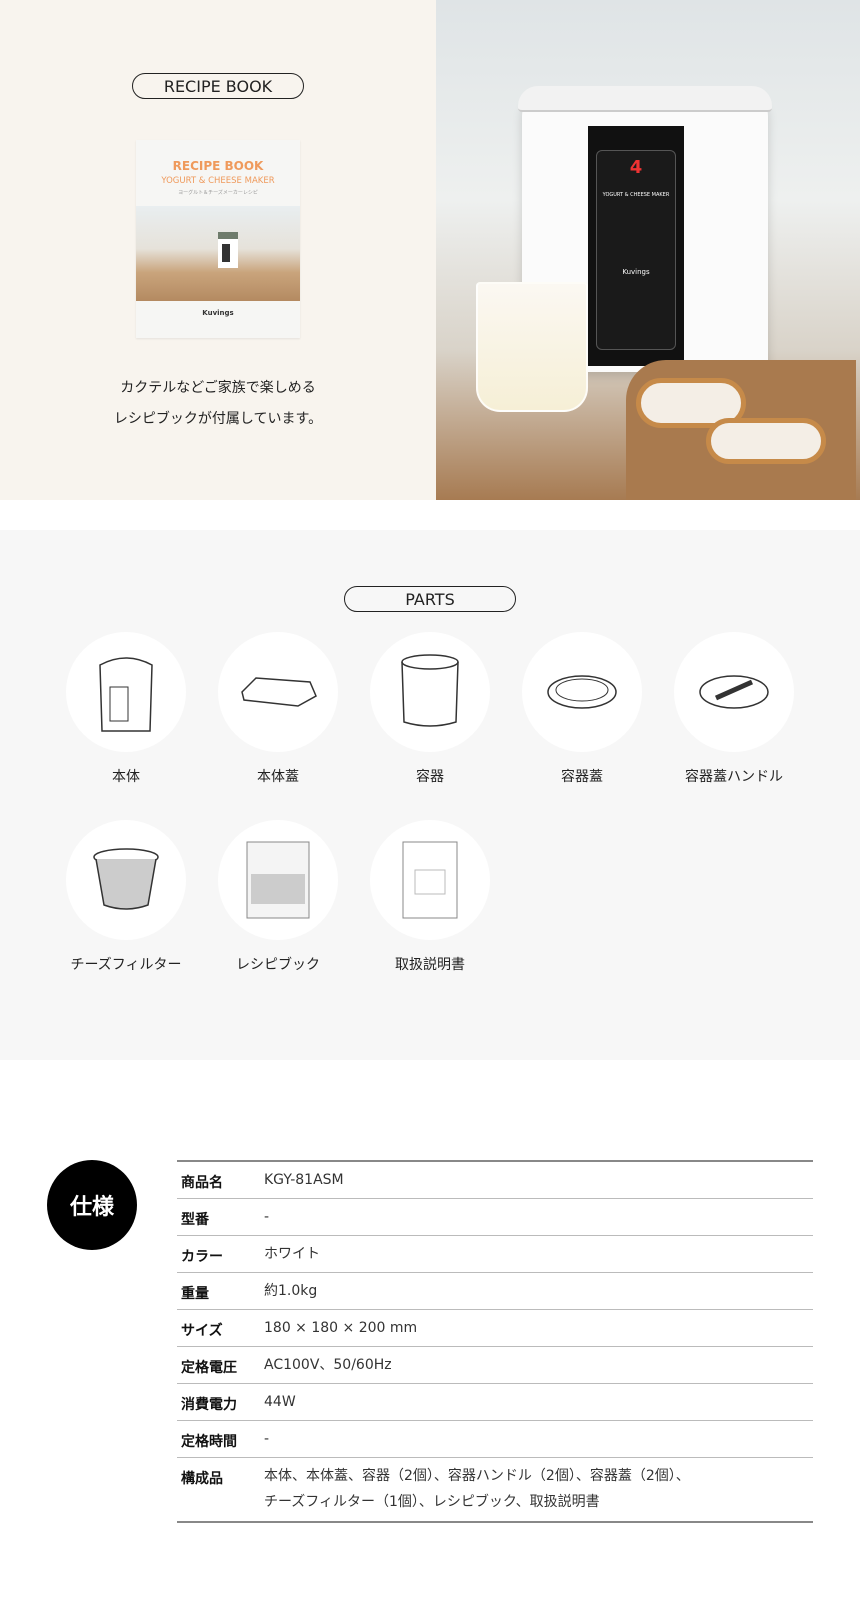 This screenshot has width=860, height=1620. I want to click on part-item: チーズフィルター, so click(126, 897).